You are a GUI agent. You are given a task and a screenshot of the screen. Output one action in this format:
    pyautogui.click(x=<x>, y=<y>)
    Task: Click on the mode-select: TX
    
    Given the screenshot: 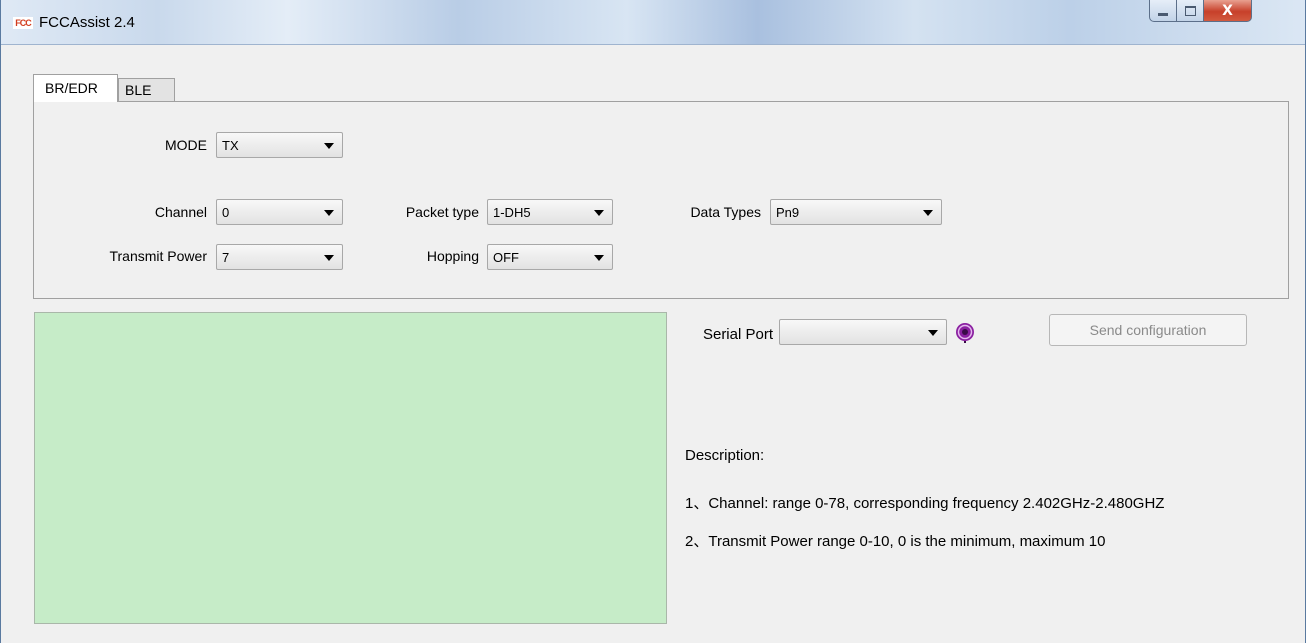 What is the action you would take?
    pyautogui.click(x=279, y=145)
    